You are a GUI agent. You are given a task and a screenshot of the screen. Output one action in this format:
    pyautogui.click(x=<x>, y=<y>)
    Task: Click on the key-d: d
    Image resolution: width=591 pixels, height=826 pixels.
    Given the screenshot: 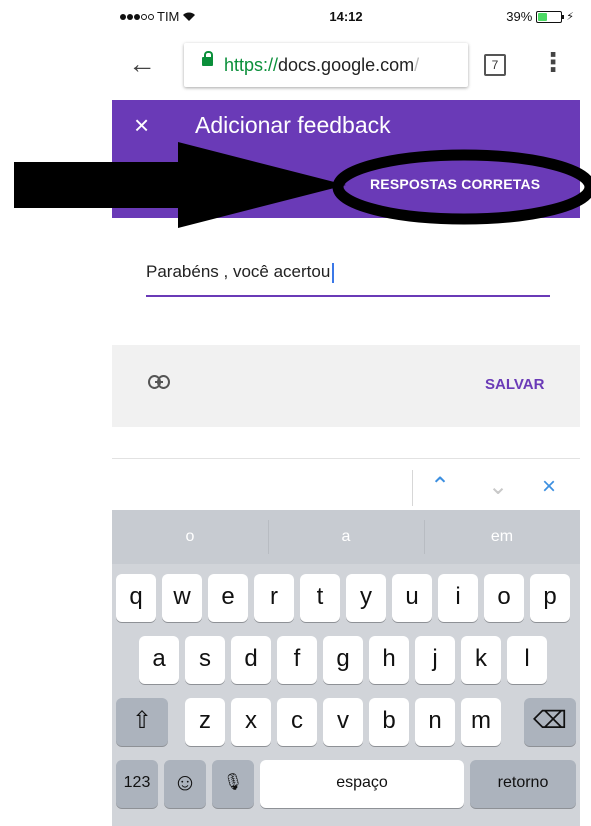 What is the action you would take?
    pyautogui.click(x=251, y=660)
    